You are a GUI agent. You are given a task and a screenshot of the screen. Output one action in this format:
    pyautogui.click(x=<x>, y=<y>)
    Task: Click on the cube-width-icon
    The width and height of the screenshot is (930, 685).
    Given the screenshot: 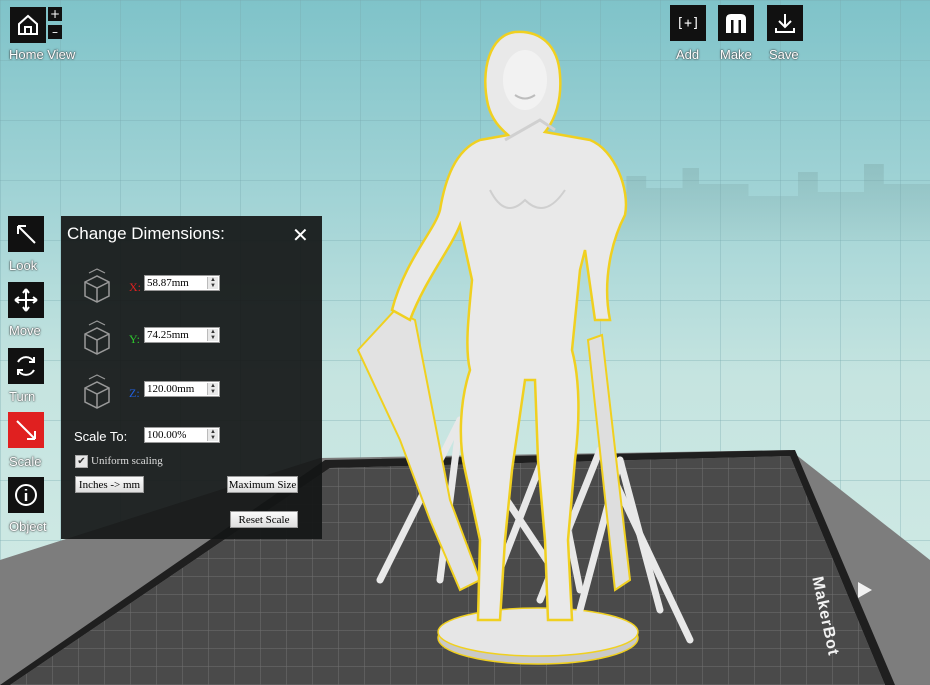 What is the action you would take?
    pyautogui.click(x=97, y=285)
    